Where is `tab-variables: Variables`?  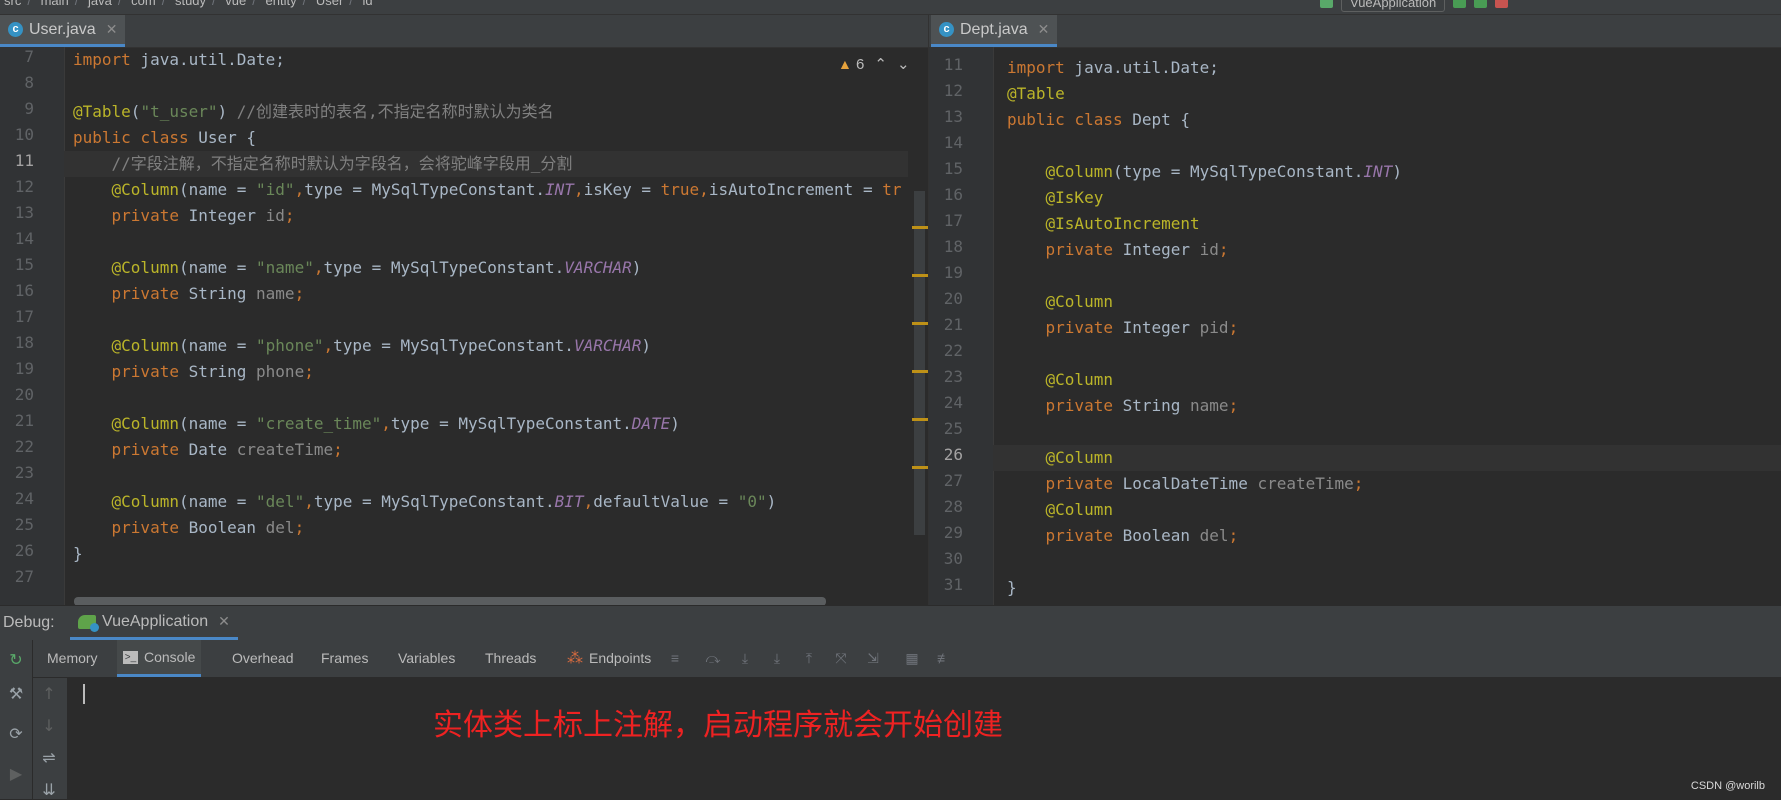
tab-variables: Variables is located at coordinates (426, 658).